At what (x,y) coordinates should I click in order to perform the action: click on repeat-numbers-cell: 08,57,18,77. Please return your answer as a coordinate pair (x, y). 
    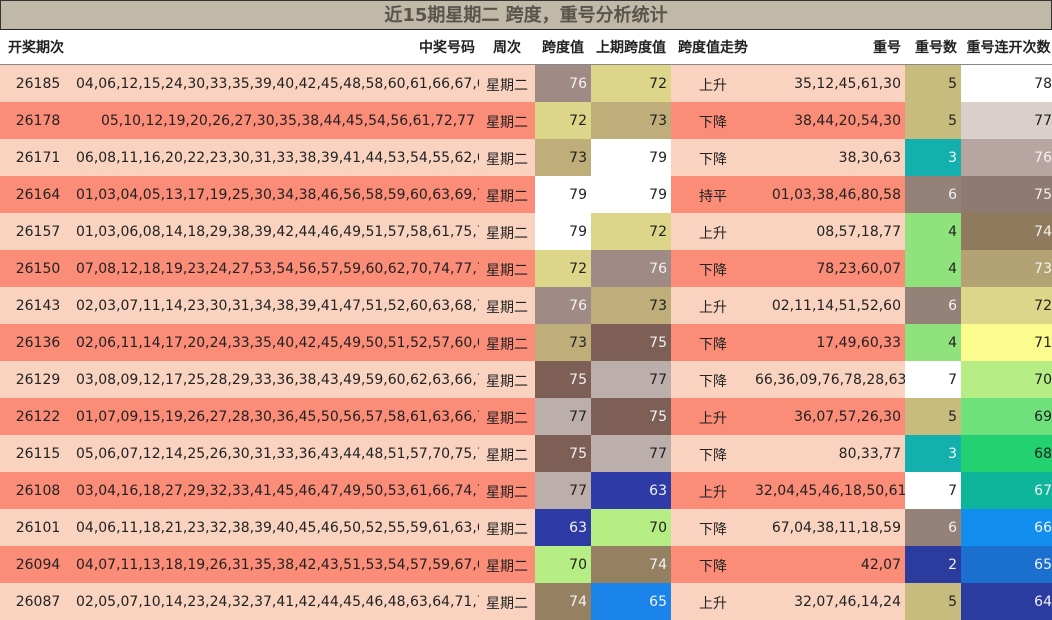
    Looking at the image, I should click on (830, 231).